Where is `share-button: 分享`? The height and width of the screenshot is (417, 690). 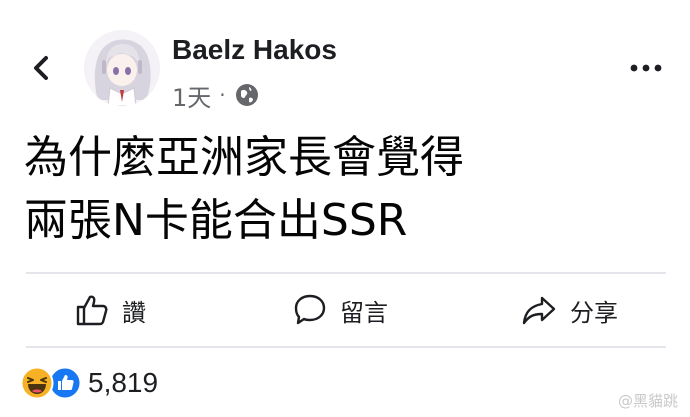
share-button: 分享 is located at coordinates (569, 310).